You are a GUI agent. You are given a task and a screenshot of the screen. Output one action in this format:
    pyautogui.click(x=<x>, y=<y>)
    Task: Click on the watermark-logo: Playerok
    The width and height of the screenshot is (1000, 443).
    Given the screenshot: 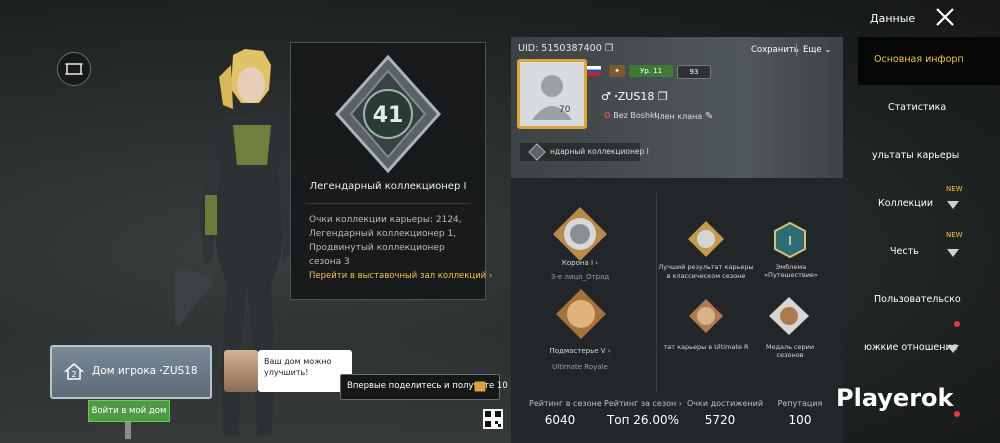 What is the action you would take?
    pyautogui.click(x=895, y=398)
    